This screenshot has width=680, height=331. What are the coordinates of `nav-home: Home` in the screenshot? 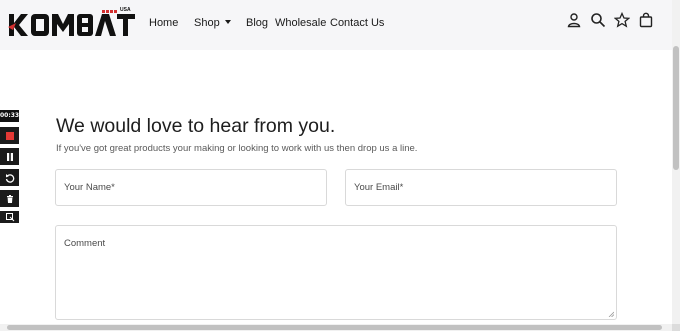 It's located at (163, 23).